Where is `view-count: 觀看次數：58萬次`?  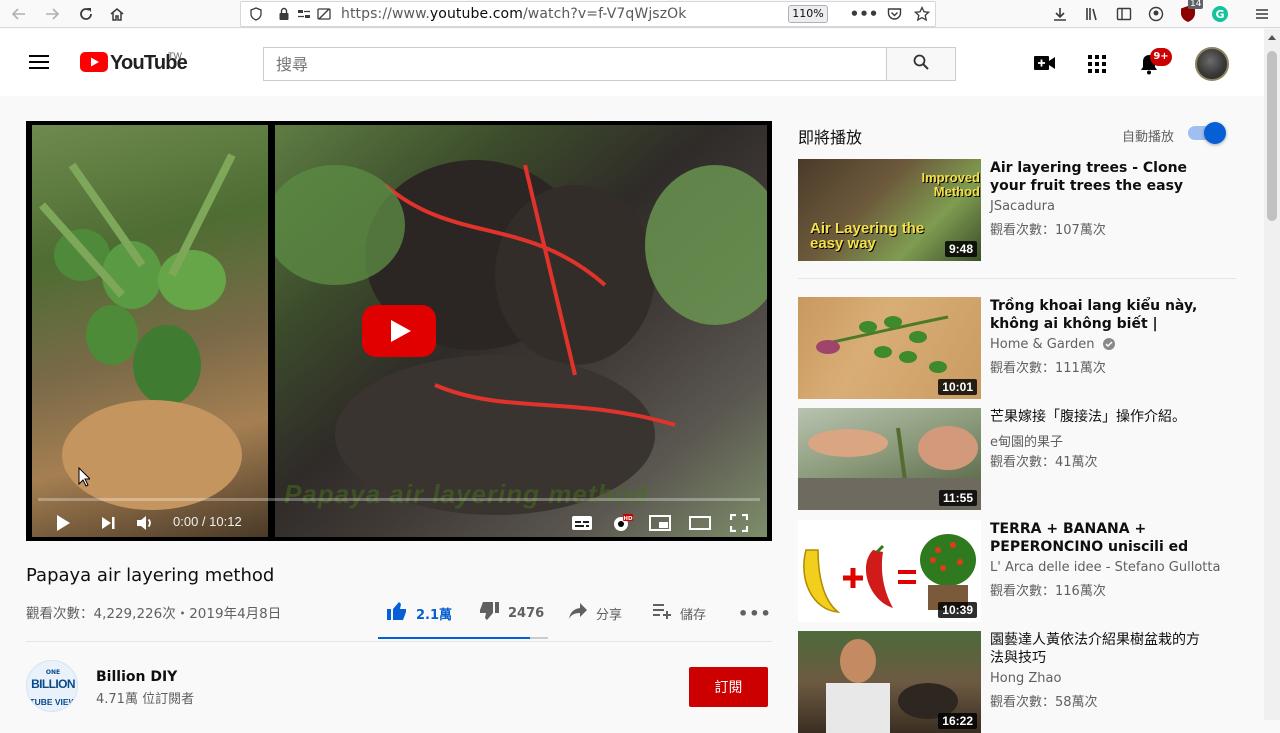 view-count: 觀看次數：58萬次 is located at coordinates (1044, 702).